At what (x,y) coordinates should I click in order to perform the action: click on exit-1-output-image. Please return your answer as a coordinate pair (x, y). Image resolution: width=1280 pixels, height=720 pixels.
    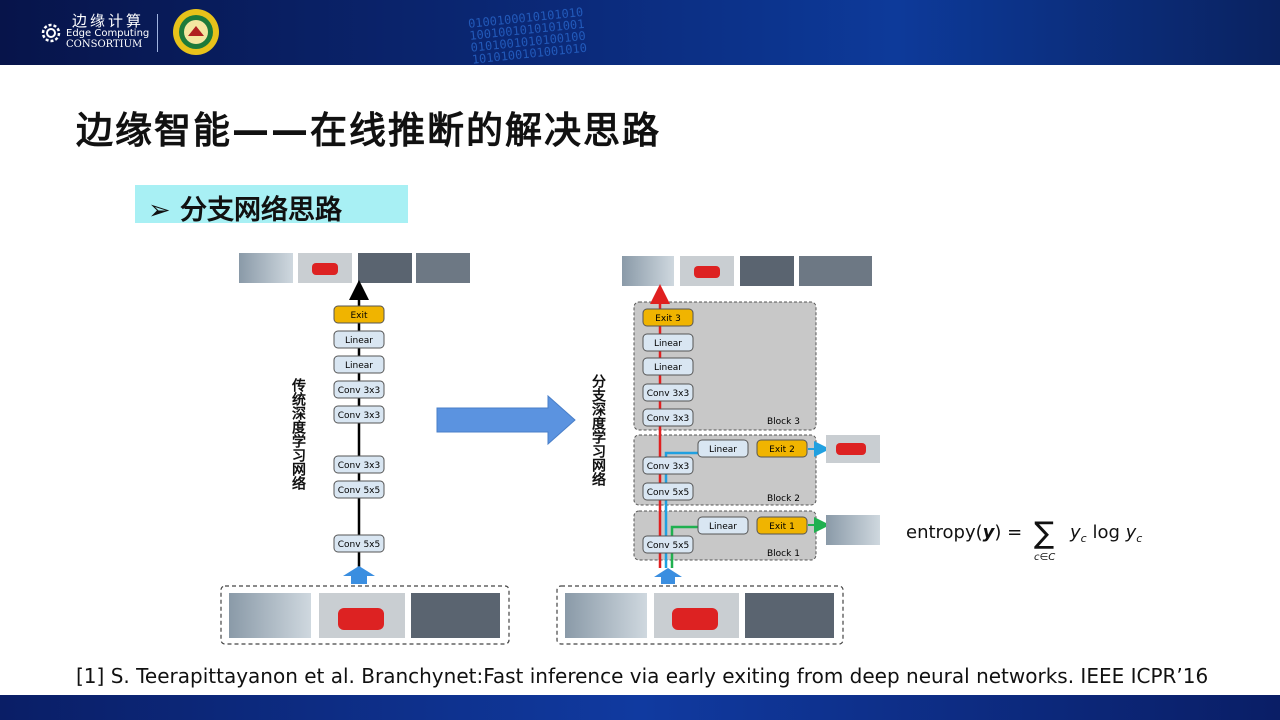
    Looking at the image, I should click on (853, 530).